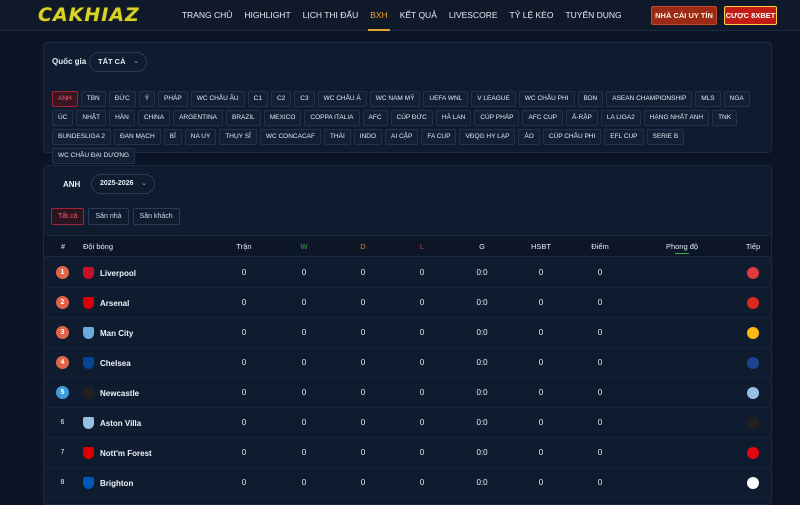 The height and width of the screenshot is (505, 800). I want to click on league-chip: LA LIGA2, so click(620, 118).